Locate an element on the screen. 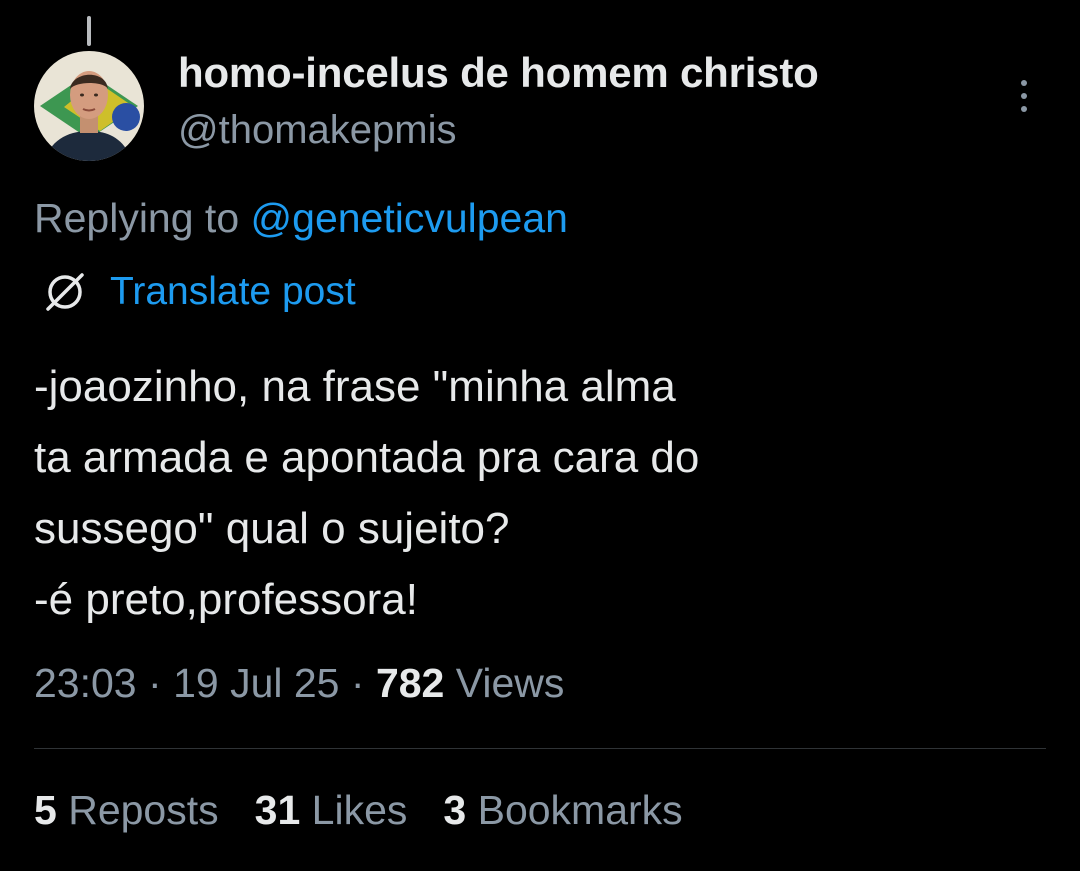 Image resolution: width=1080 pixels, height=871 pixels. post-text-line: -é preto,professora! is located at coordinates (226, 599).